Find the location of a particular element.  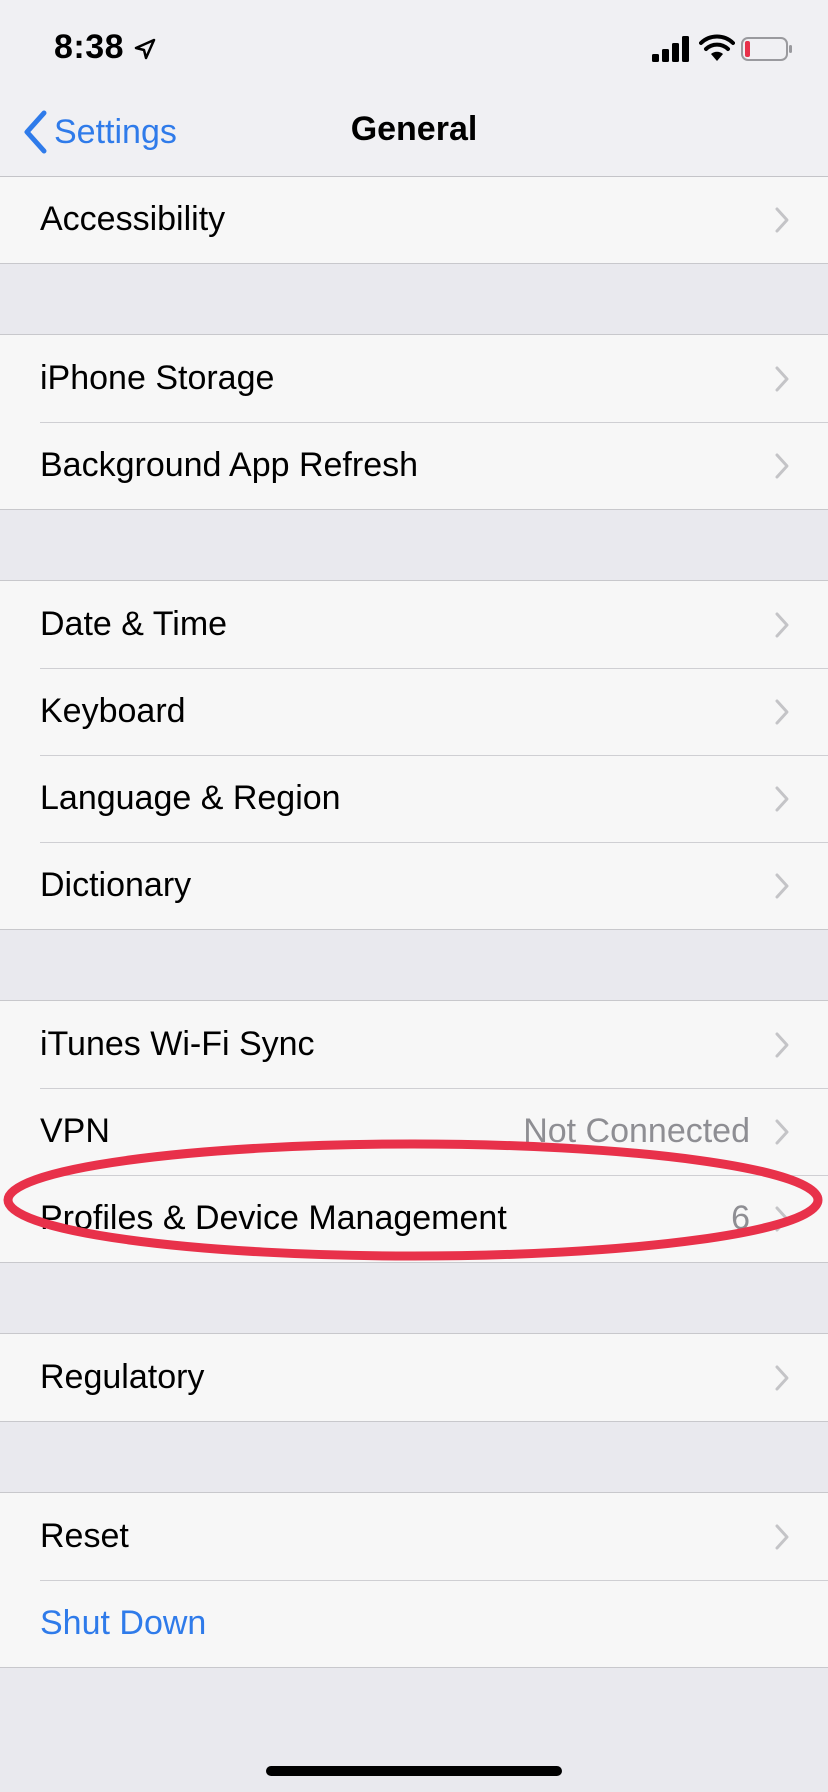

shut-down-label: Shut Down is located at coordinates (123, 1623).